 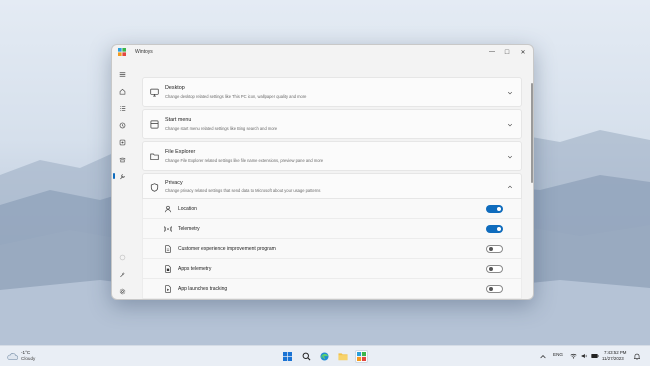 I want to click on taskbar: -1°C Cloudy ENG 7:43:52 PM 11/27/2023, so click(x=325, y=355).